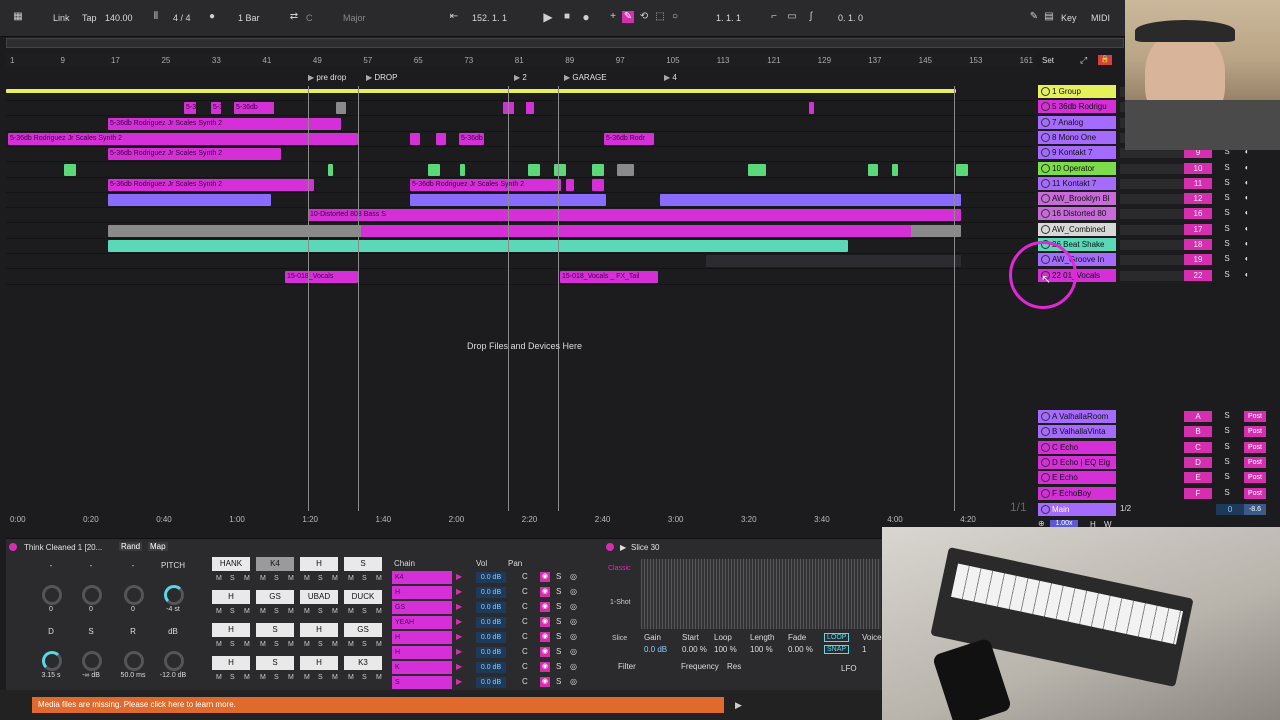 Image resolution: width=1280 pixels, height=720 pixels. Describe the element at coordinates (1156, 199) in the screenshot. I see `mixer-track-row: AW_Brooklyn Bl 12 S ◐` at that location.